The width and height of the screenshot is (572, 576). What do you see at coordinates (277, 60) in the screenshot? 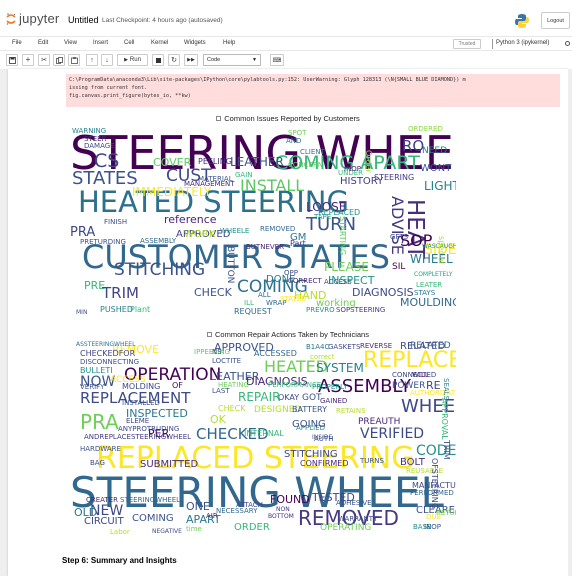
I see `command-palette-button: ⌨` at bounding box center [277, 60].